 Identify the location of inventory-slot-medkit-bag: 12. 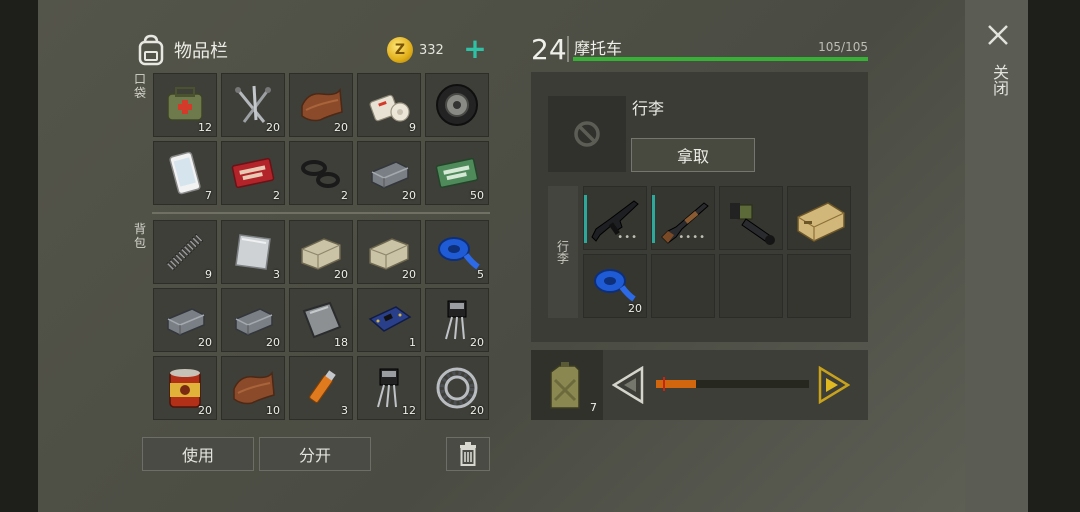
(185, 105).